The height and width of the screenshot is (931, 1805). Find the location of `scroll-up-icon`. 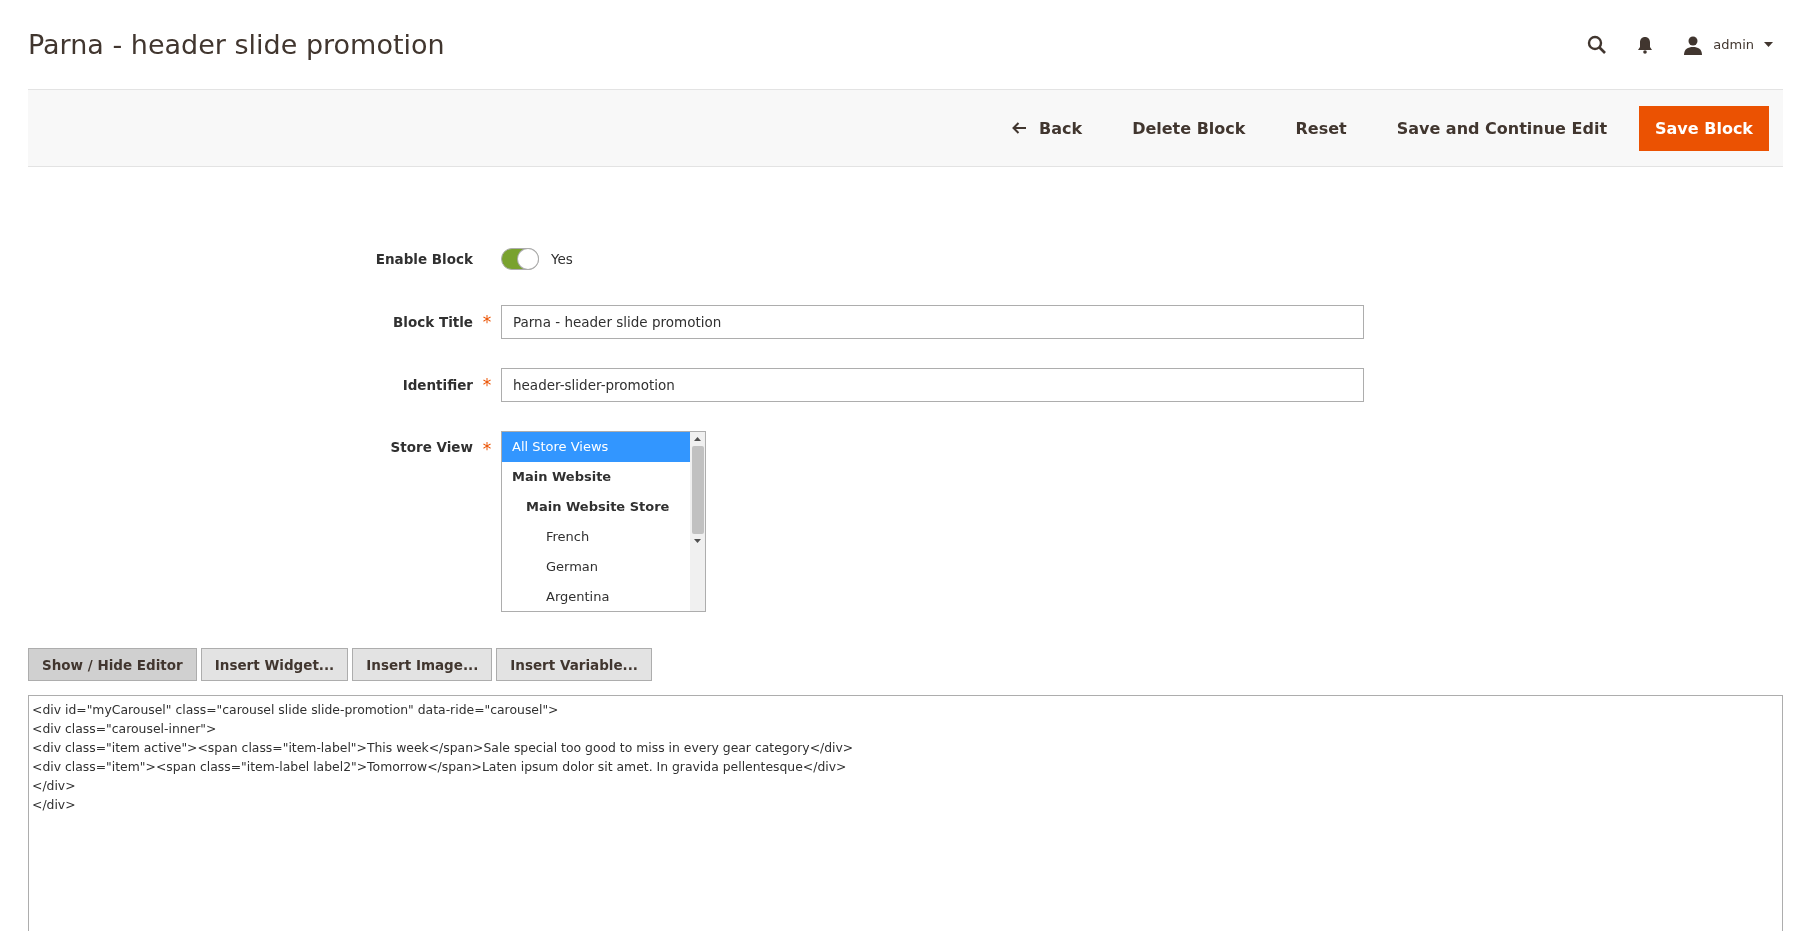

scroll-up-icon is located at coordinates (697, 439).